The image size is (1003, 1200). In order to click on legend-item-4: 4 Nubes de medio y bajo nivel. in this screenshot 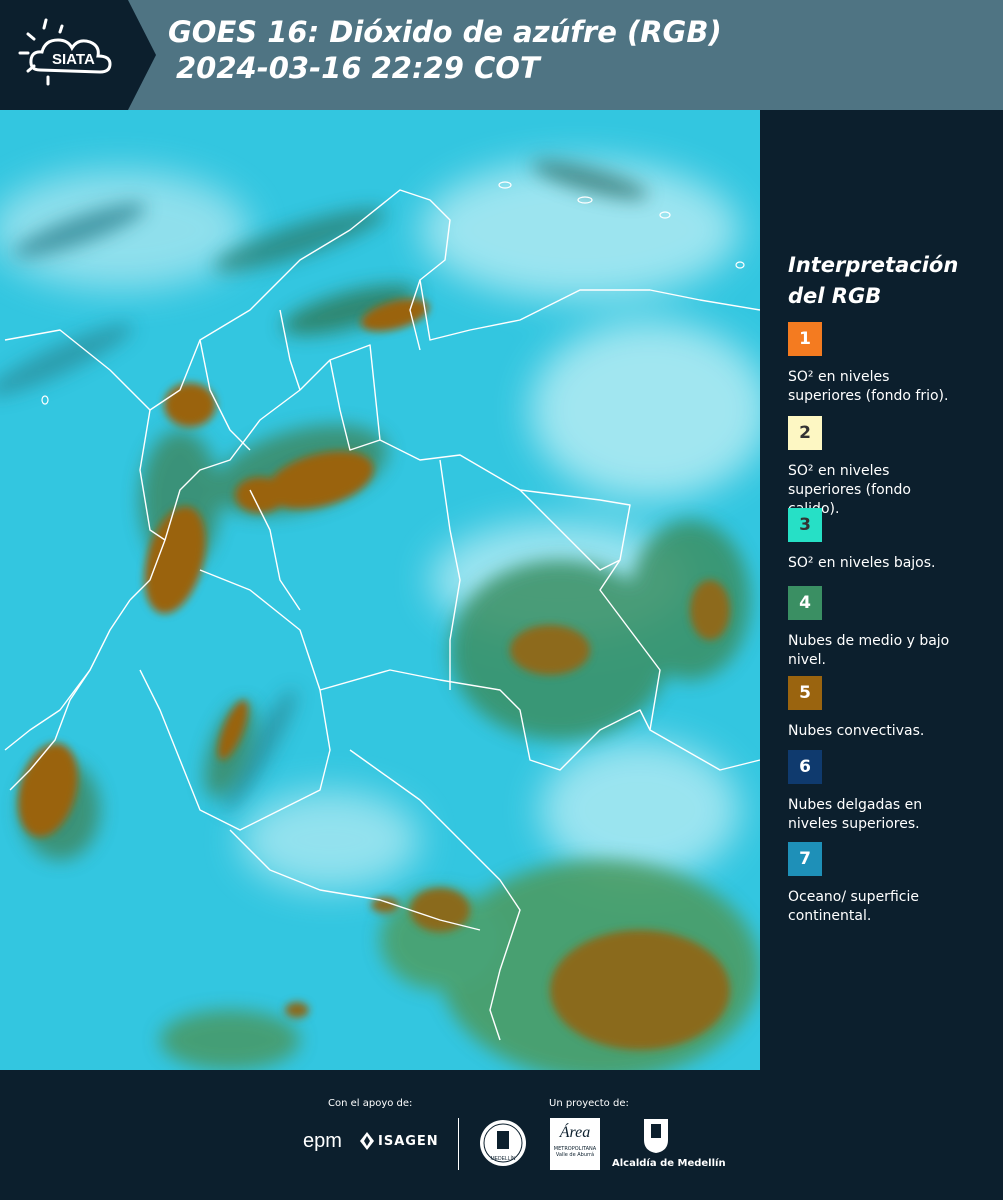, I will do `click(893, 628)`.